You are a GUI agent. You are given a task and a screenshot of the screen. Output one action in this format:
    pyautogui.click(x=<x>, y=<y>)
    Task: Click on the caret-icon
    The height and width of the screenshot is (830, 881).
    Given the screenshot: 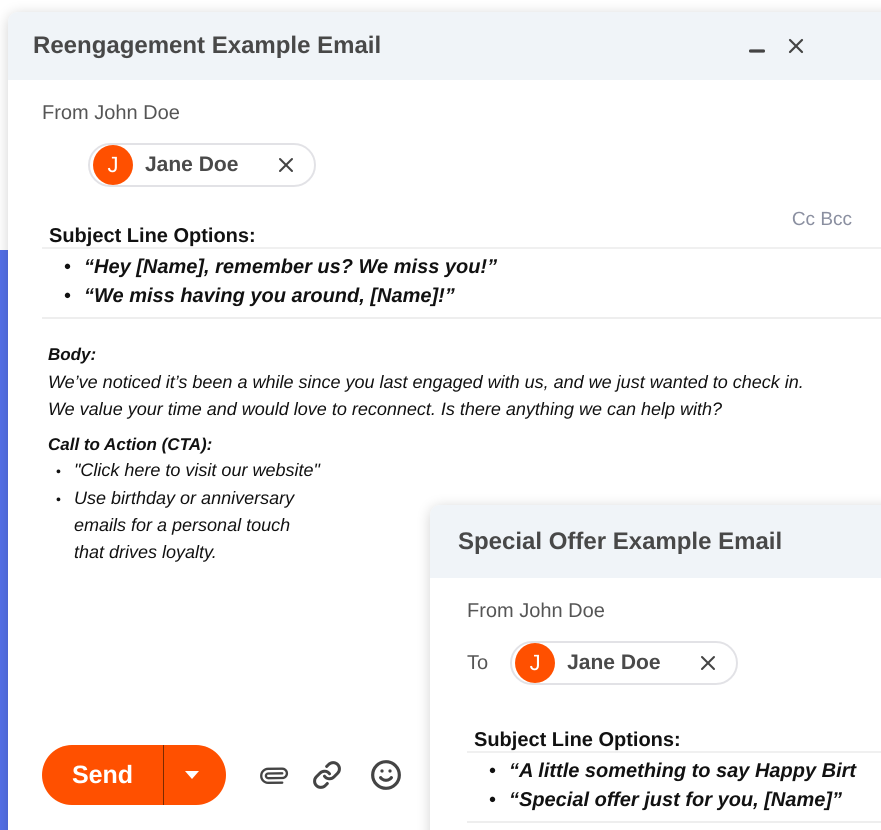 What is the action you would take?
    pyautogui.click(x=192, y=775)
    